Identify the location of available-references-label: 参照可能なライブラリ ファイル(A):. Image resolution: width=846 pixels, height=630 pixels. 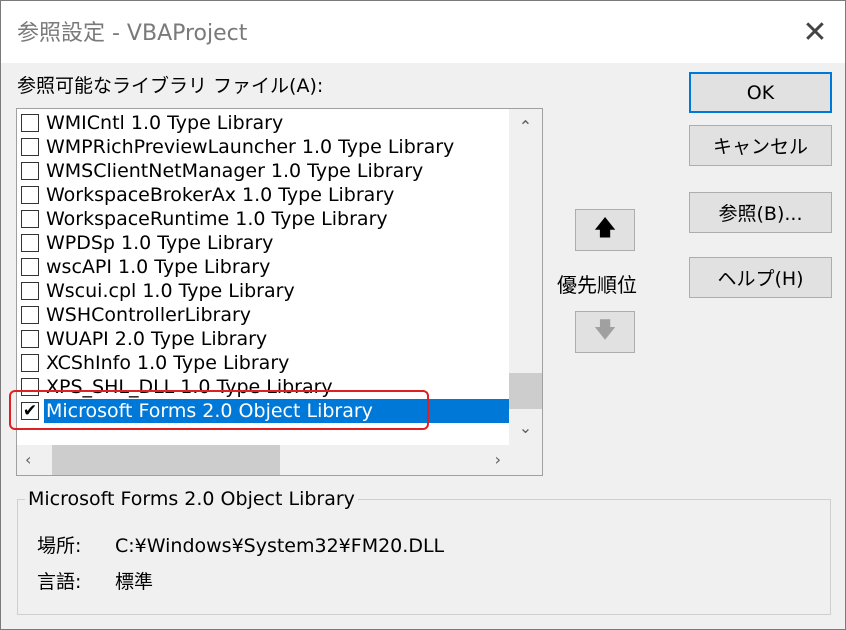
(170, 86).